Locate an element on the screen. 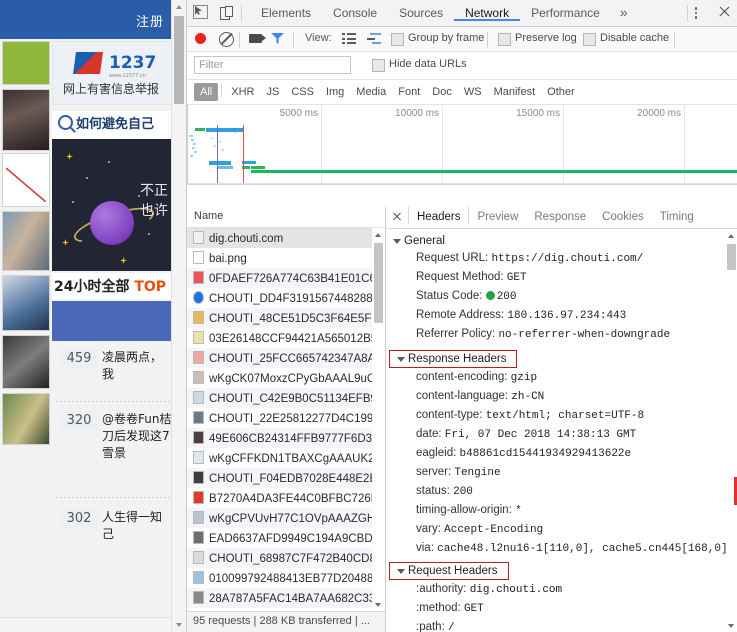 The width and height of the screenshot is (737, 632). disable-cache-label: Disable cache is located at coordinates (634, 38).